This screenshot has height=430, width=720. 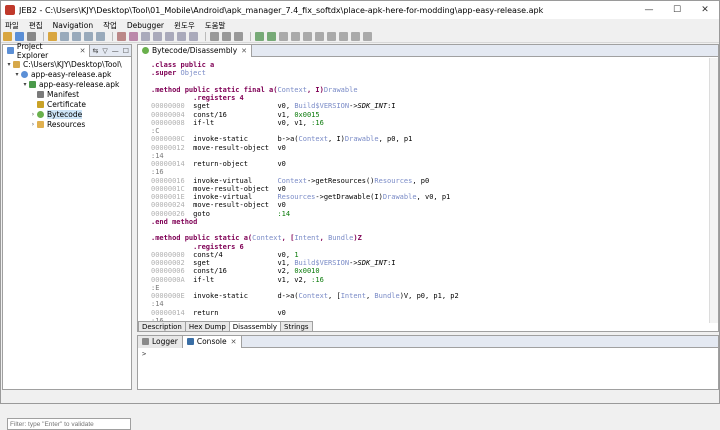 I want to click on tab-disassembly: Disassembly, so click(x=255, y=326).